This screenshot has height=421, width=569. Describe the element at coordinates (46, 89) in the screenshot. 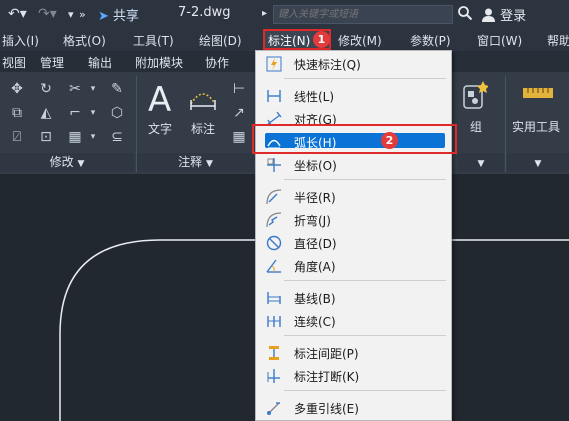

I see `rotate-icon: ↻` at that location.